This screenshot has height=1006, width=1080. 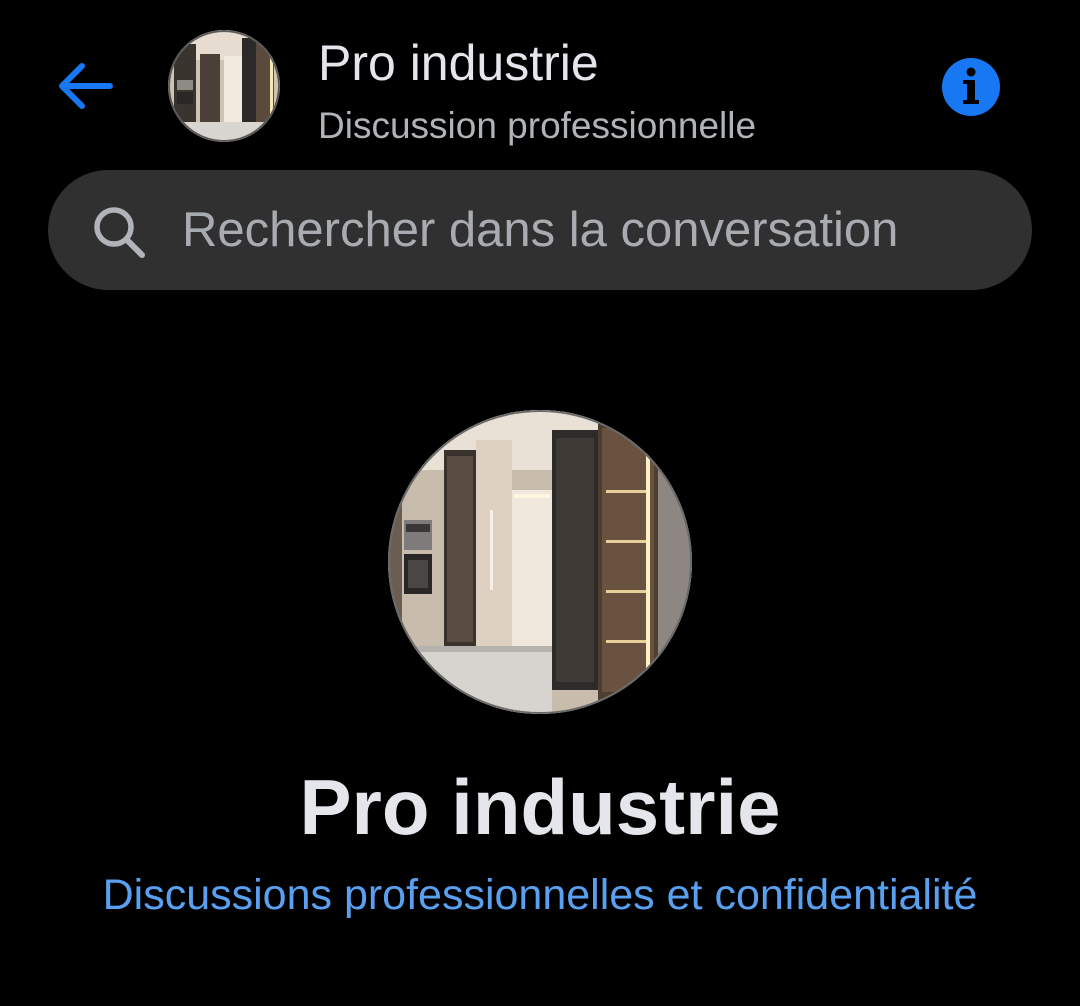 What do you see at coordinates (224, 86) in the screenshot?
I see `header-avatar` at bounding box center [224, 86].